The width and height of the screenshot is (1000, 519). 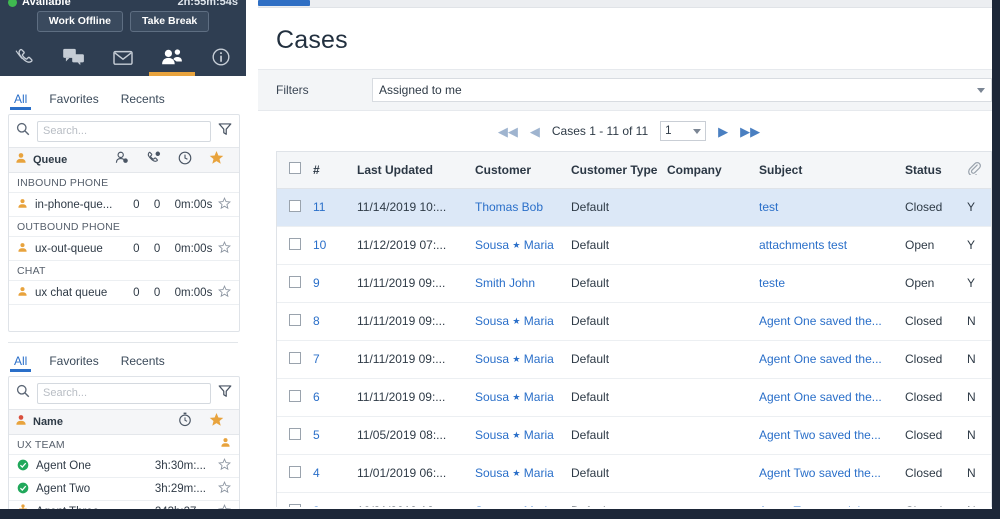 What do you see at coordinates (169, 21) in the screenshot?
I see `take-break-button: Take Break` at bounding box center [169, 21].